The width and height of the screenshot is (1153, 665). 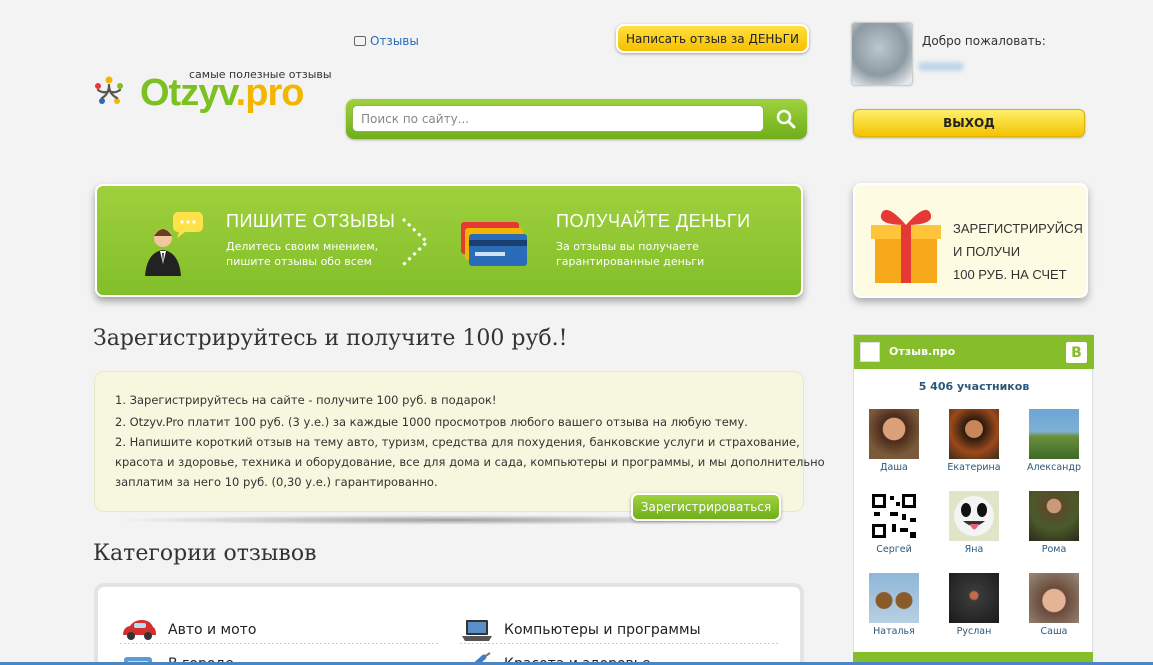 What do you see at coordinates (627, 246) in the screenshot?
I see `banner-money-sub1: За отзывы вы получаете` at bounding box center [627, 246].